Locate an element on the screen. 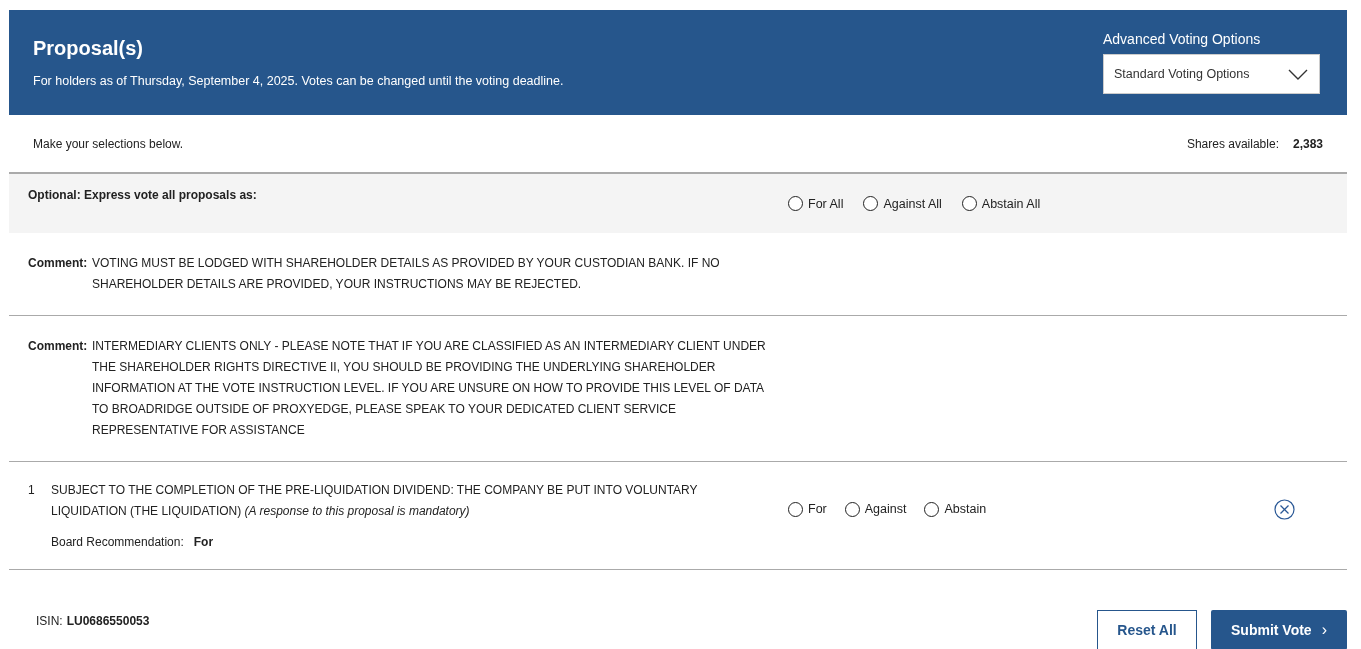 Image resolution: width=1361 pixels, height=649 pixels. advanced-options-label: Advanced Voting Options is located at coordinates (1182, 39).